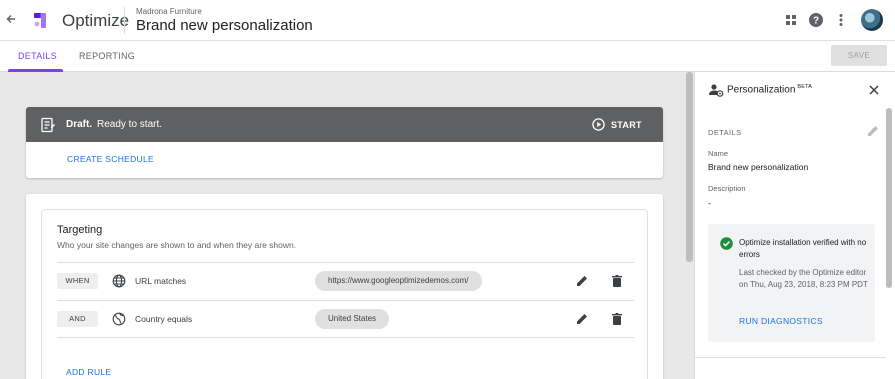 This screenshot has height=379, width=895. What do you see at coordinates (716, 90) in the screenshot?
I see `personalization-icon` at bounding box center [716, 90].